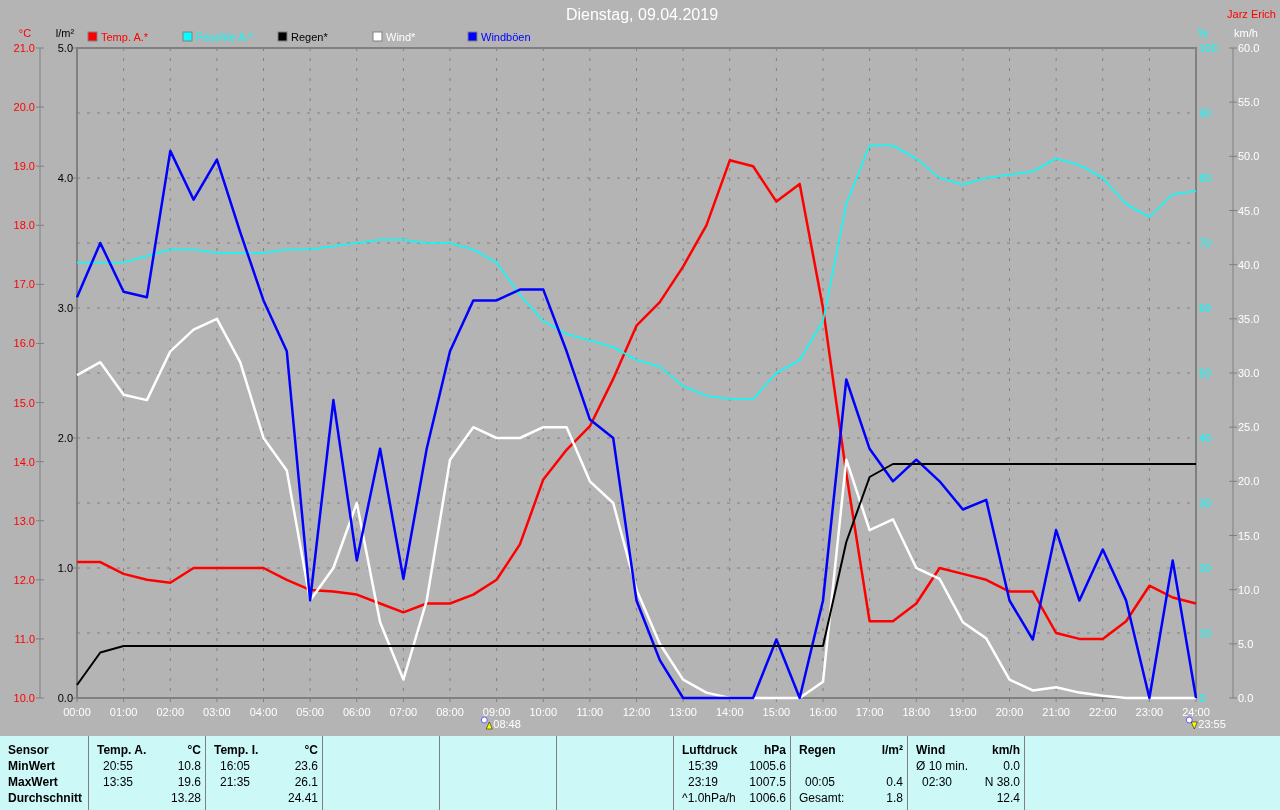 The width and height of the screenshot is (1280, 810). Describe the element at coordinates (123, 712) in the screenshot. I see `axis-tick-label: 01:00` at that location.